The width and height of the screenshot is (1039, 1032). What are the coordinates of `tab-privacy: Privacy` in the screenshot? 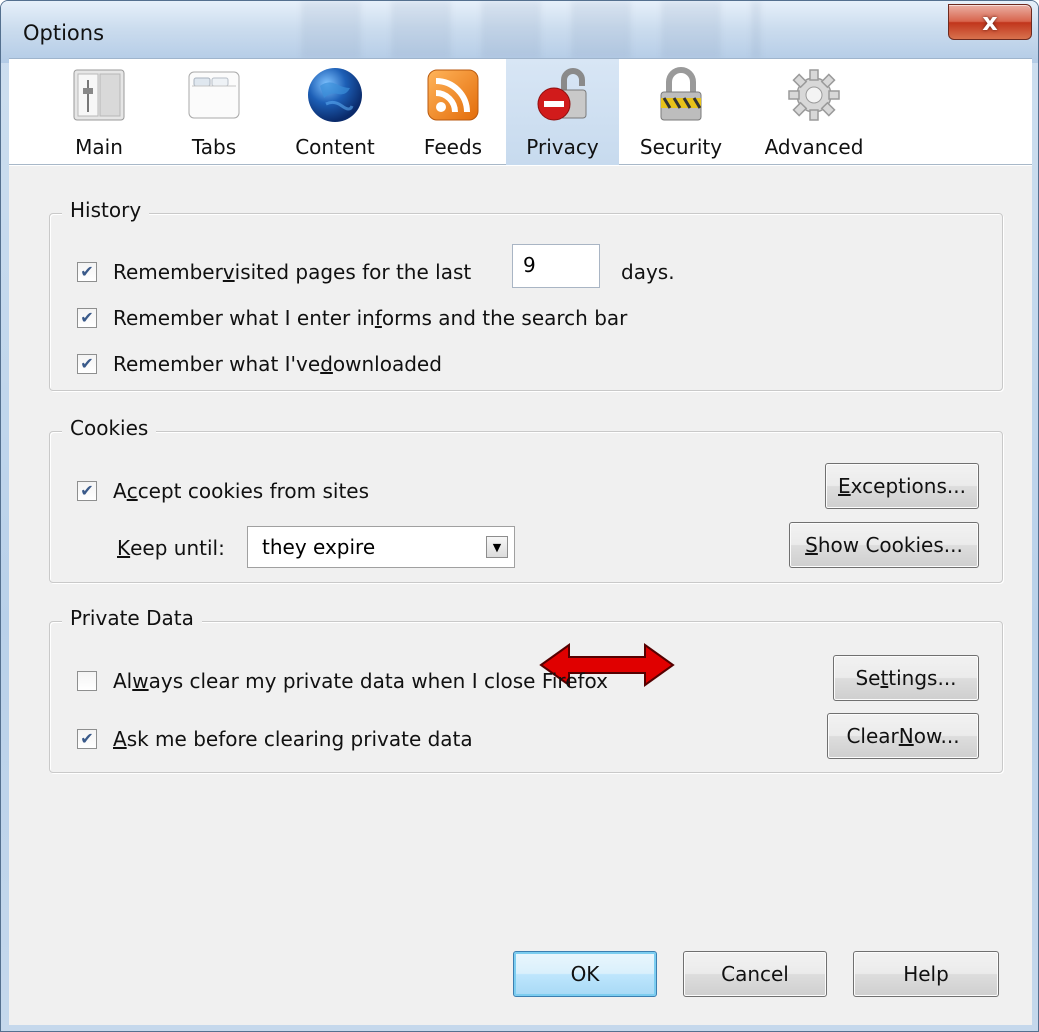 It's located at (562, 112).